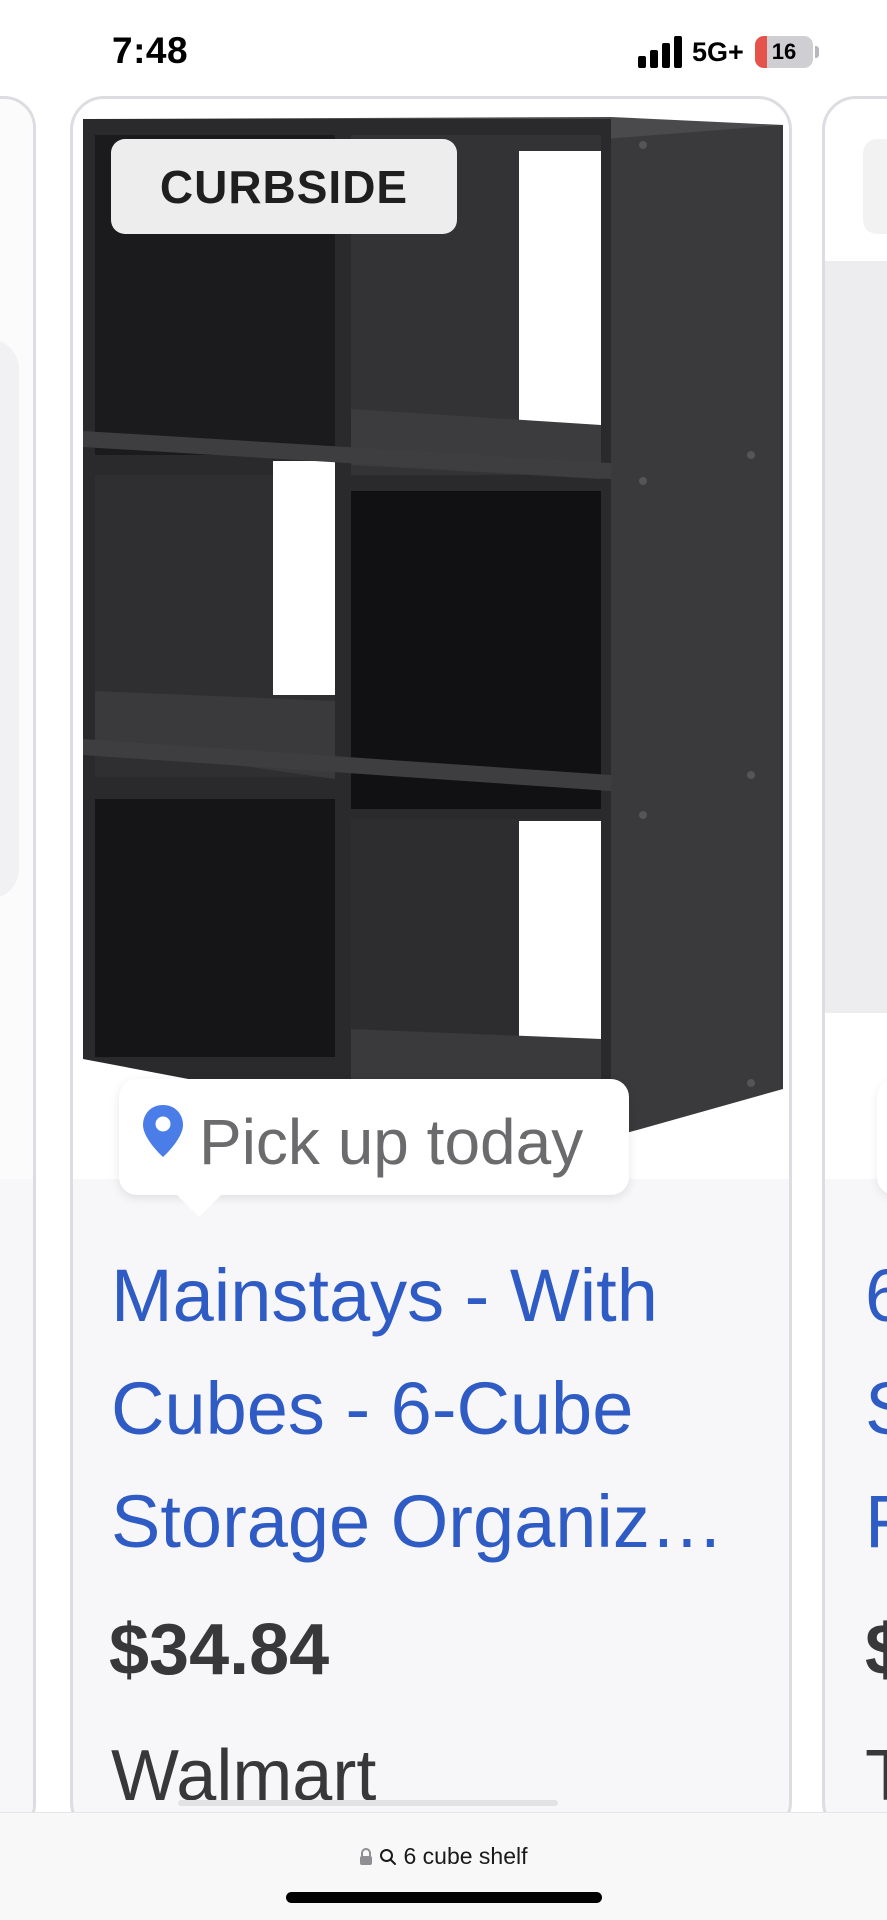 The width and height of the screenshot is (887, 1920). What do you see at coordinates (718, 52) in the screenshot?
I see `network-type: 5G+` at bounding box center [718, 52].